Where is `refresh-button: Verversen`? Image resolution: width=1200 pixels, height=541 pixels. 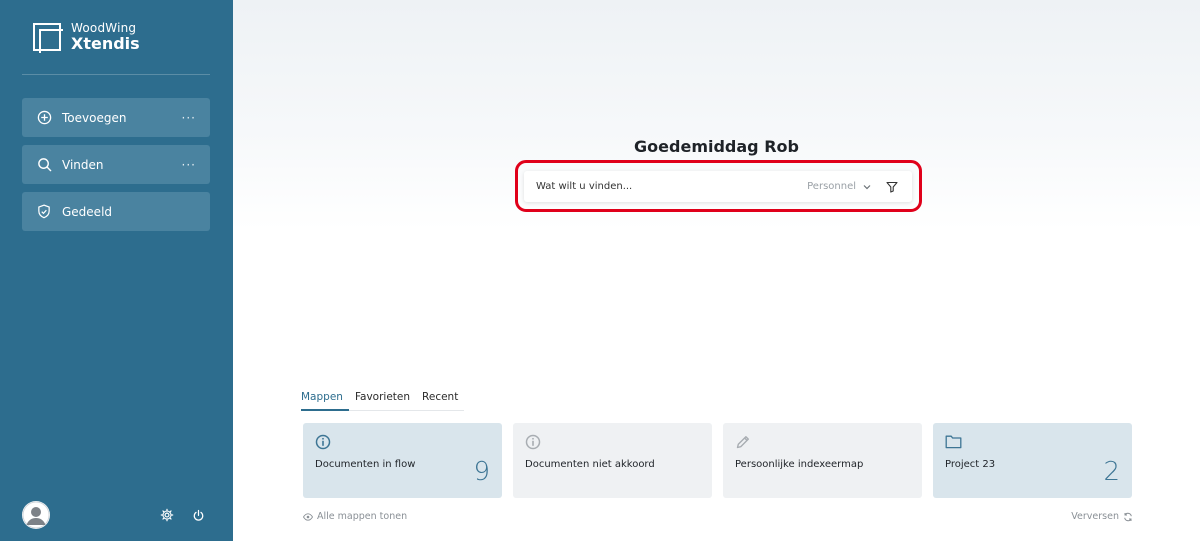
refresh-button: Verversen is located at coordinates (1102, 516).